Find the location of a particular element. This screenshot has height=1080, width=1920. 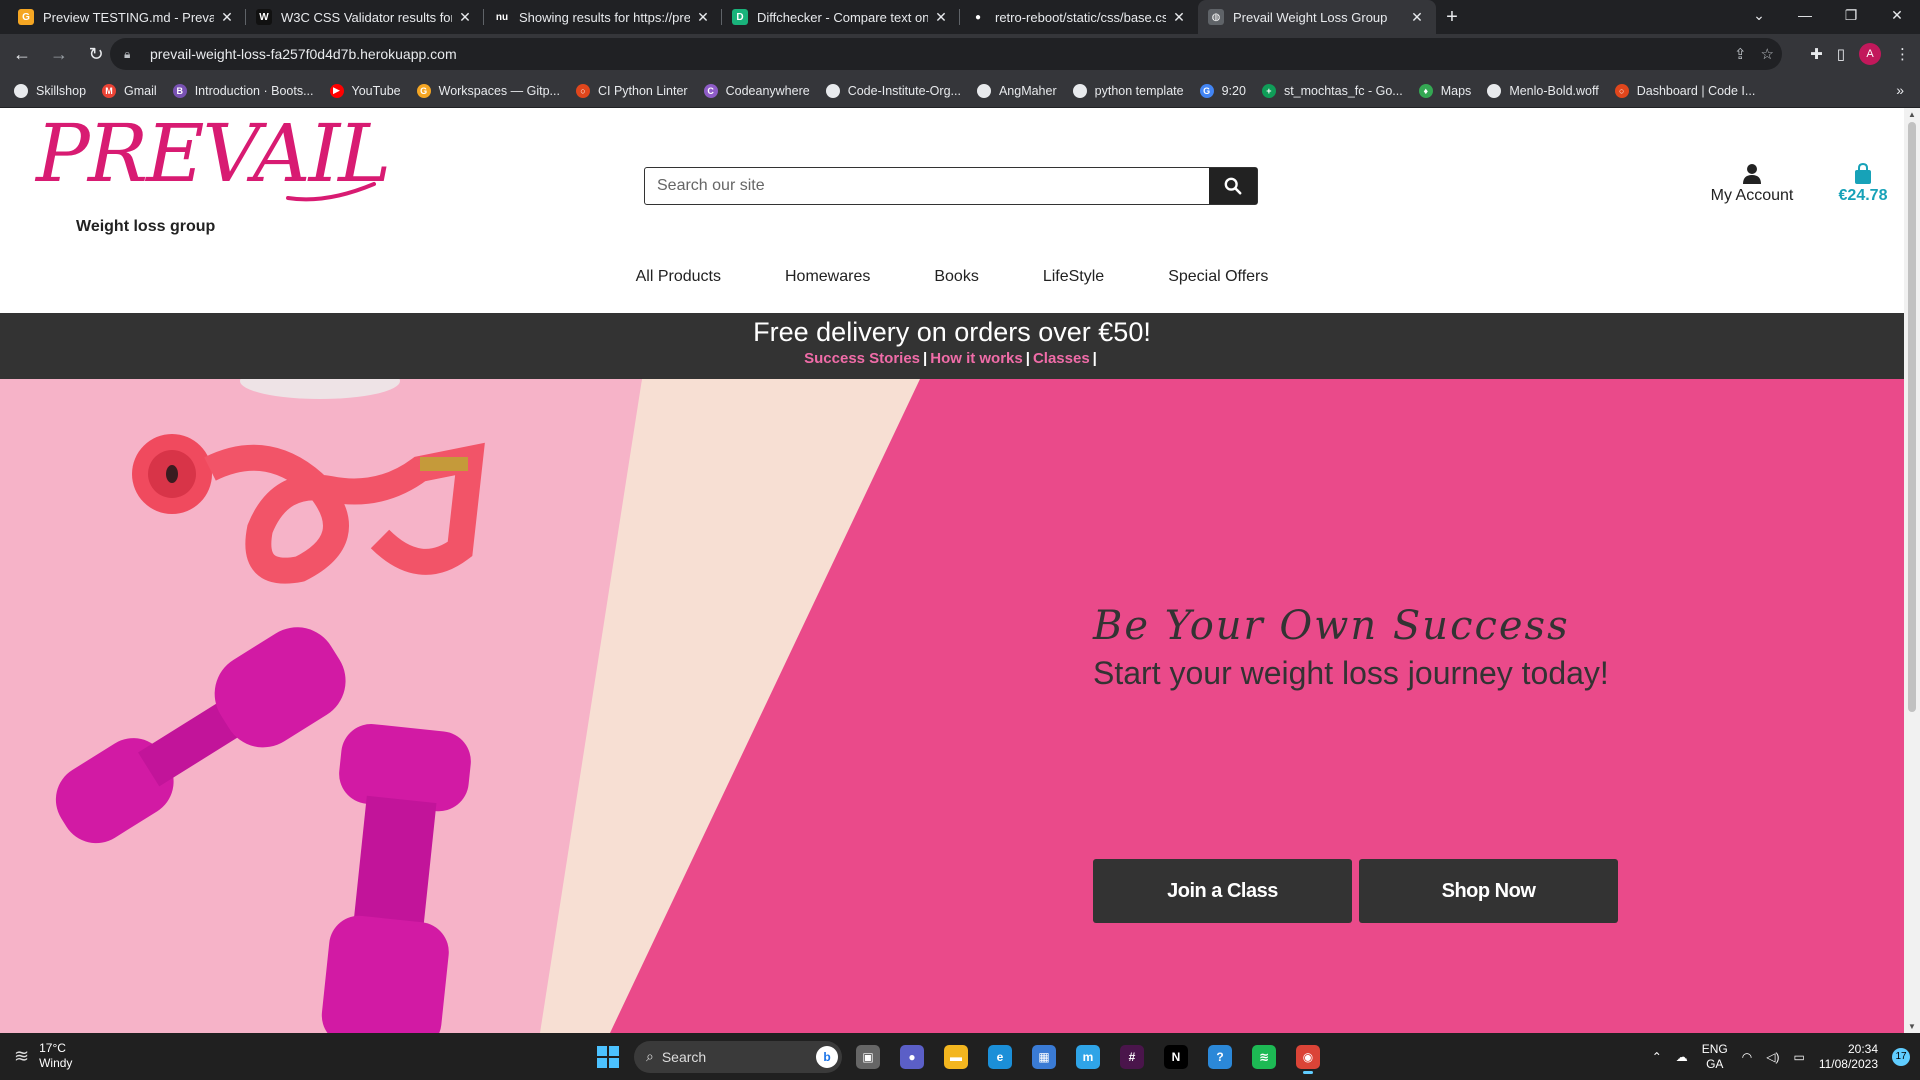

menu-kebab-icon: ⋮ is located at coordinates (1902, 54).